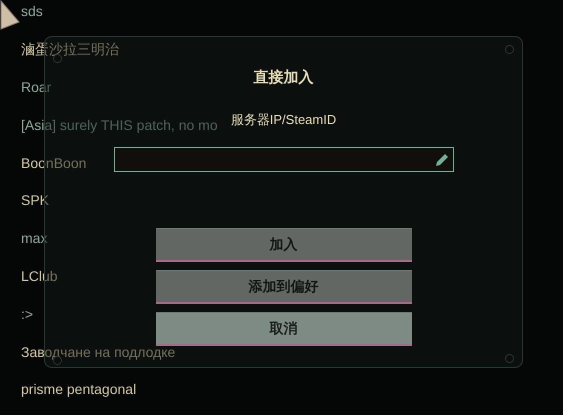 The image size is (563, 415). Describe the element at coordinates (53, 163) in the screenshot. I see `server-name: BoonBoon` at that location.